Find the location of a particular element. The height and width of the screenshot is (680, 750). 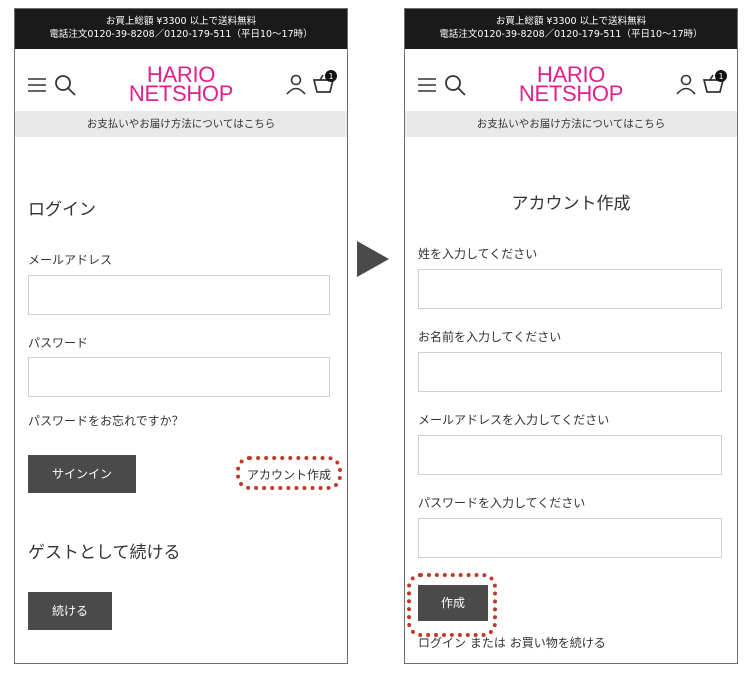

guest-title: ゲストとして続ける is located at coordinates (104, 553).